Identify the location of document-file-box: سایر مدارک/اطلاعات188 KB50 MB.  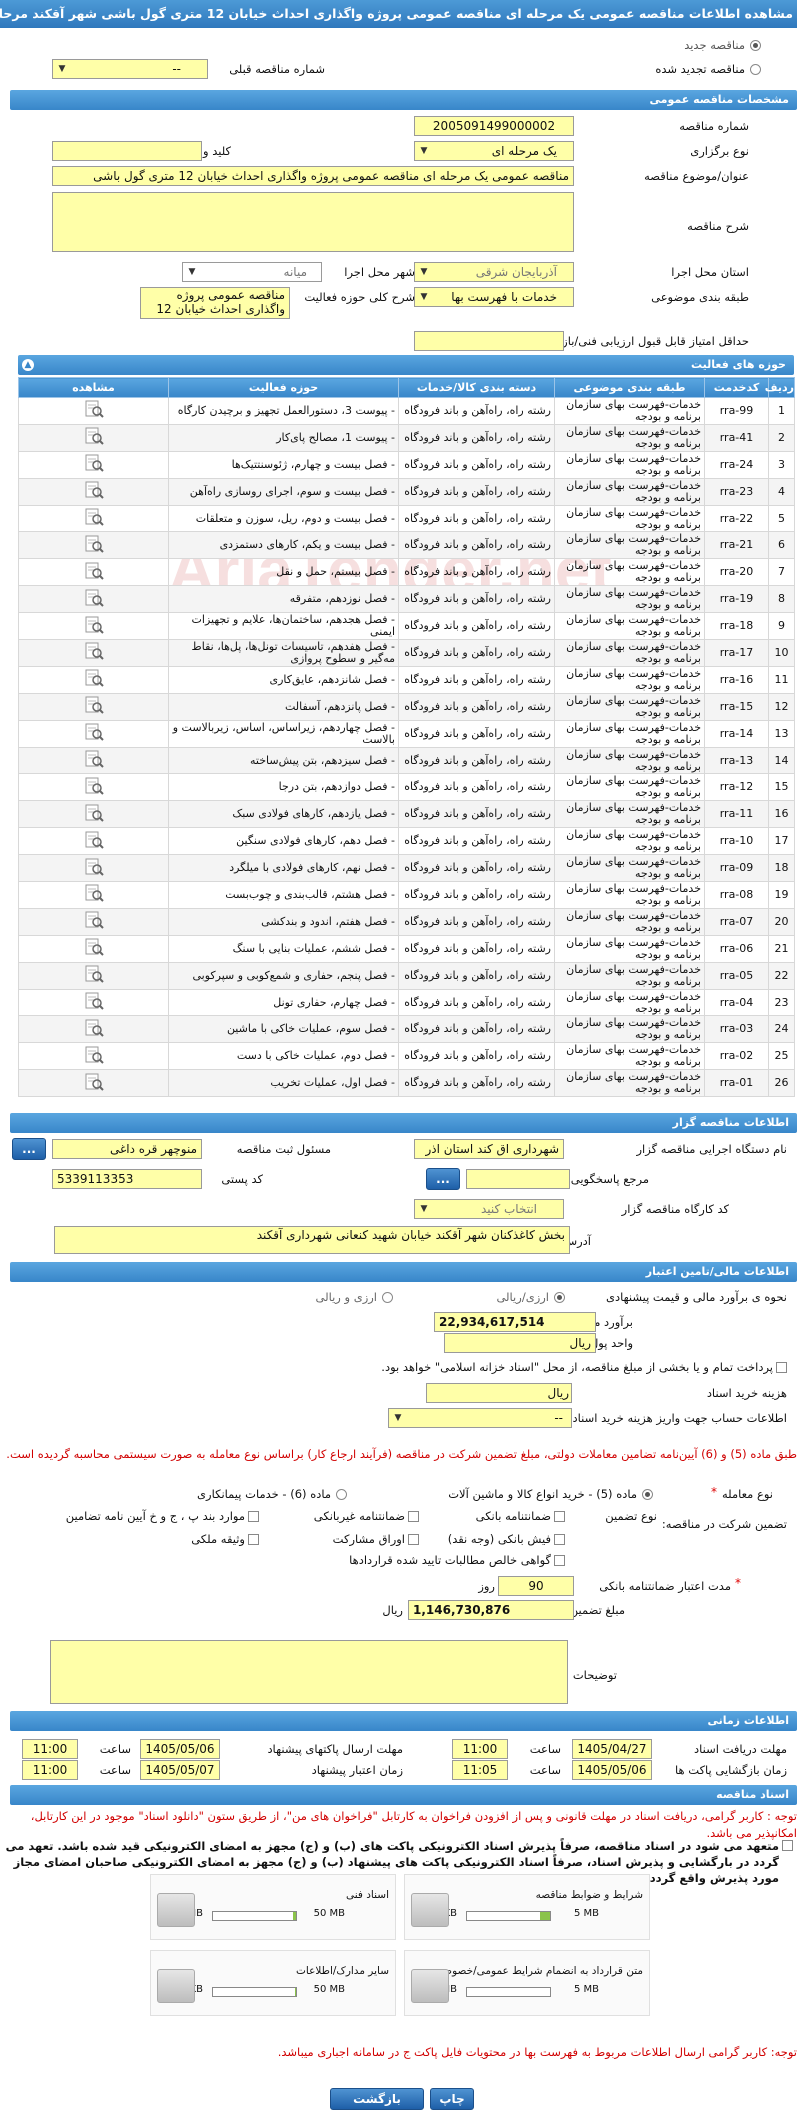
(273, 1983).